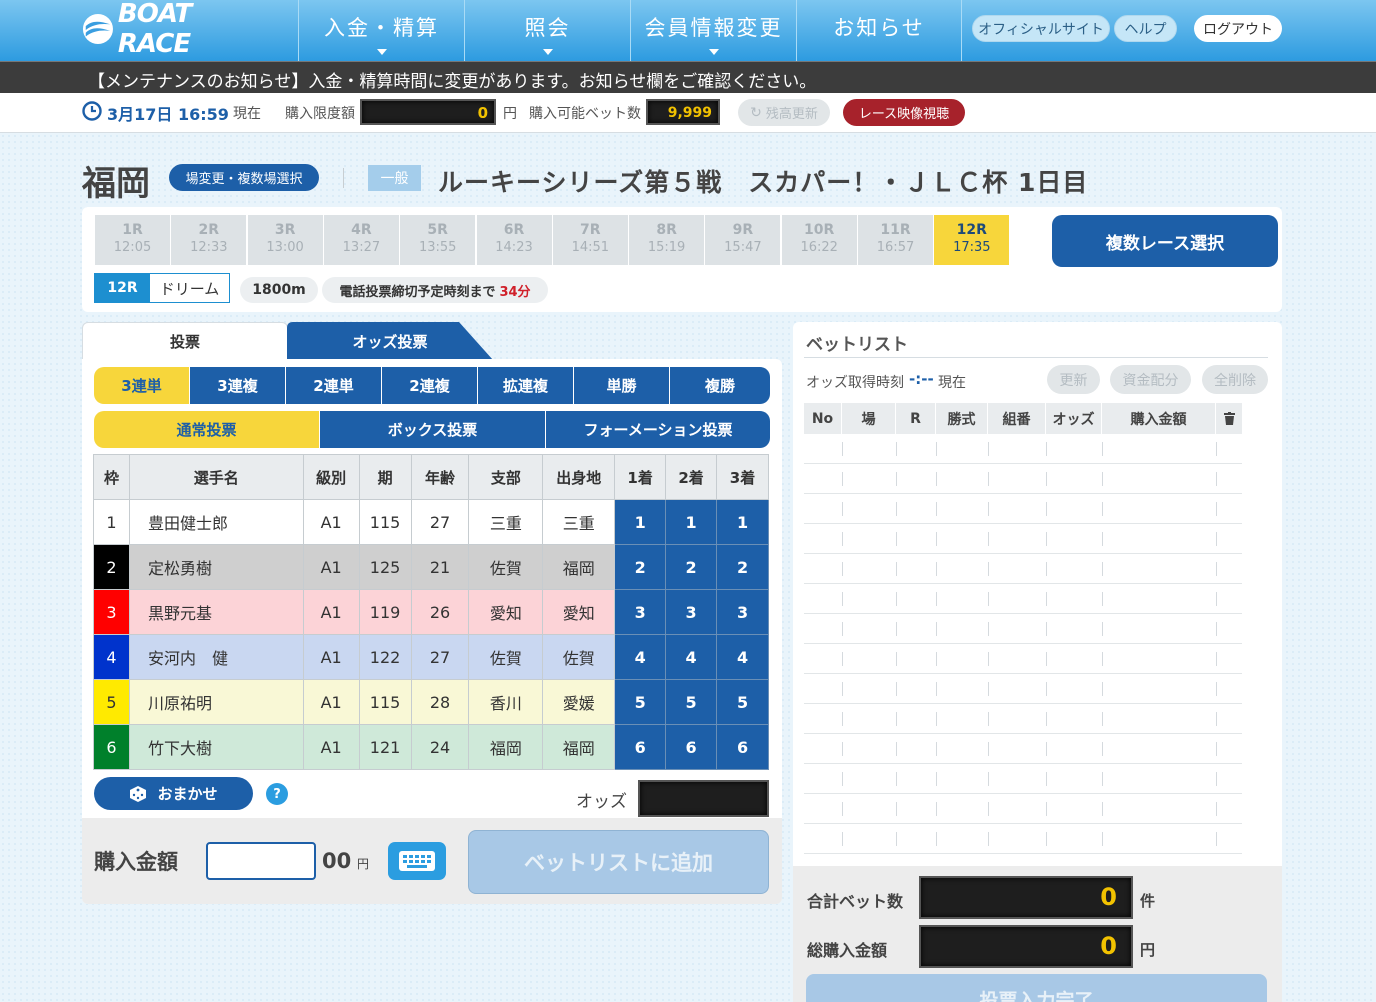  I want to click on allocate-button: 資金配分, so click(1150, 379).